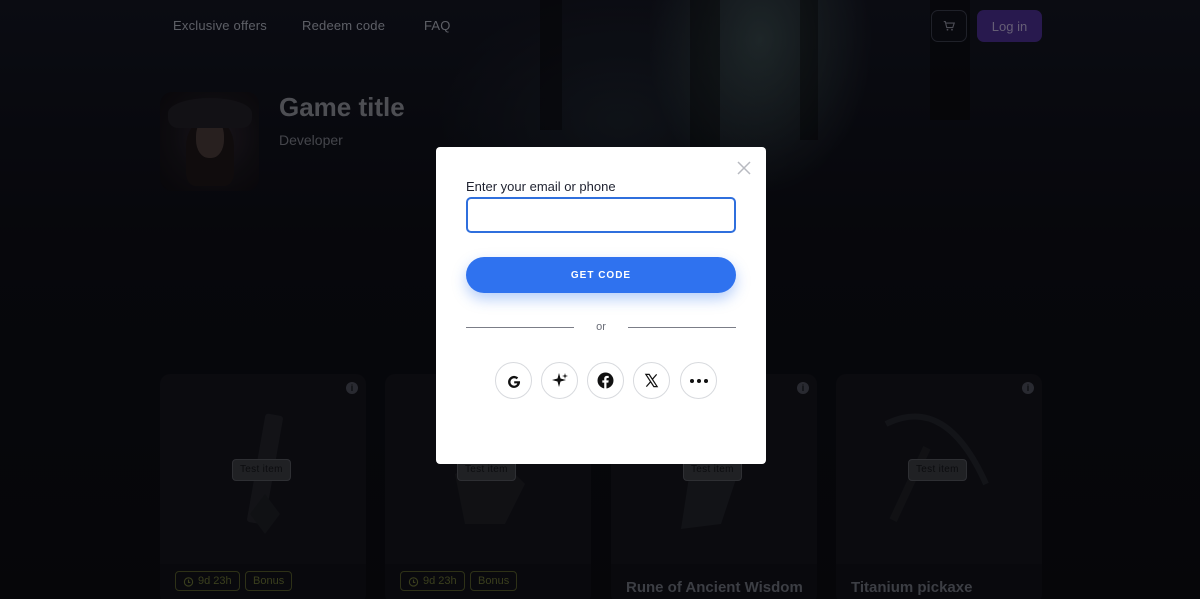 Image resolution: width=1200 pixels, height=599 pixels. I want to click on x-login-button, so click(651, 380).